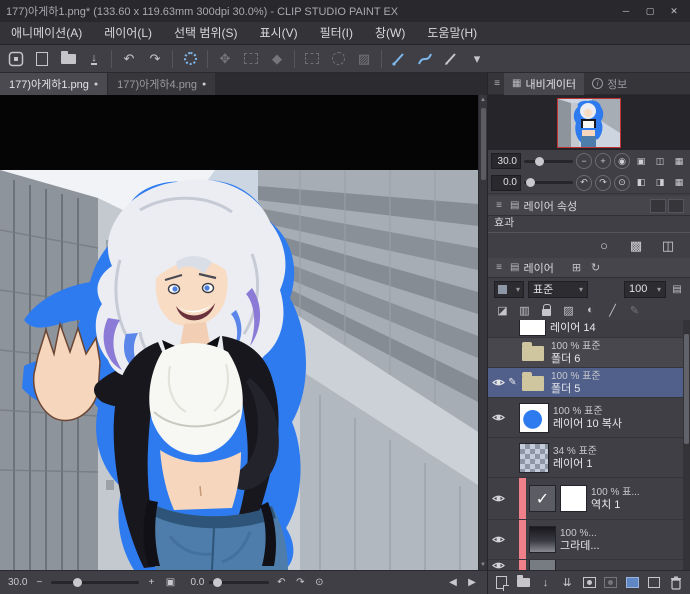  Describe the element at coordinates (390, 33) in the screenshot. I see `menu-window: 창(W)` at that location.